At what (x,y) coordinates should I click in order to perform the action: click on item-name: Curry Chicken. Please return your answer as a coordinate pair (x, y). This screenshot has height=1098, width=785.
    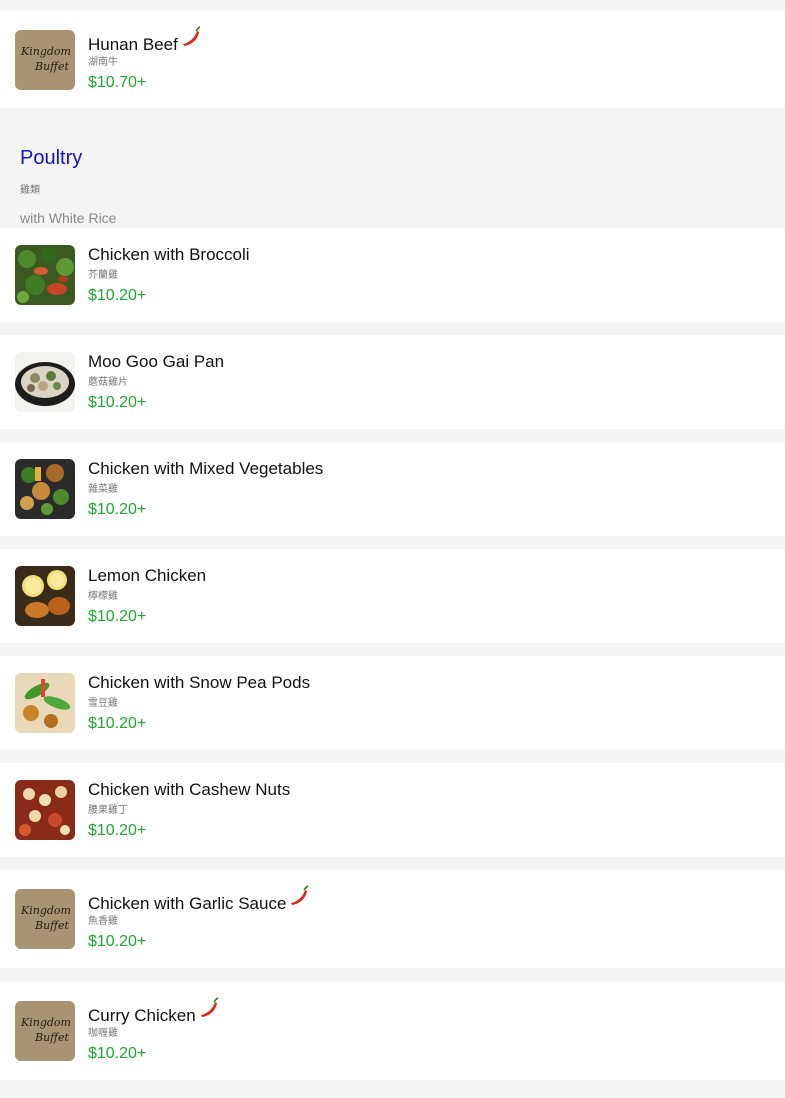
    Looking at the image, I should click on (153, 1011).